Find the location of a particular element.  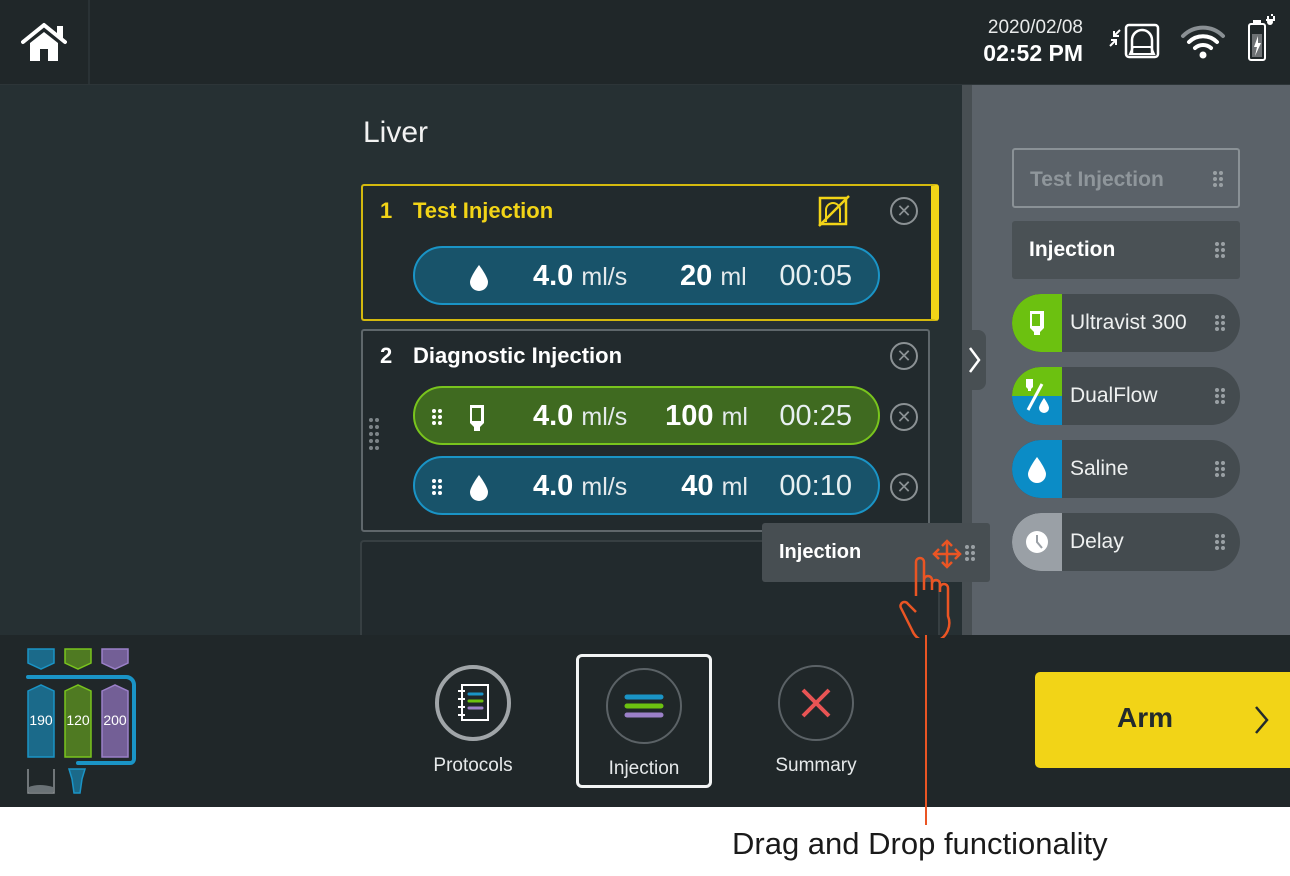

collapse-panel-button is located at coordinates (974, 360).